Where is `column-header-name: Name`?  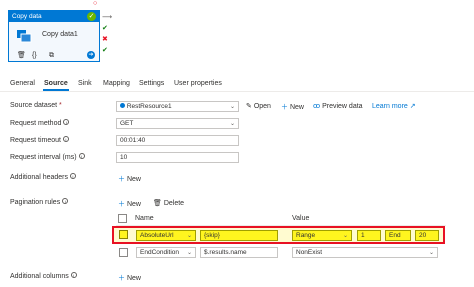
column-header-name: Name is located at coordinates (144, 218).